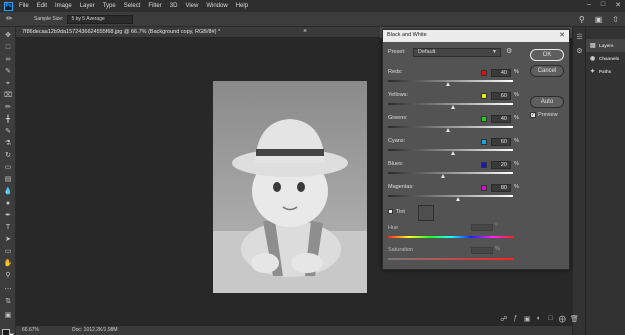 This screenshot has width=625, height=335. Describe the element at coordinates (242, 6) in the screenshot. I see `menu-help: Help` at that location.